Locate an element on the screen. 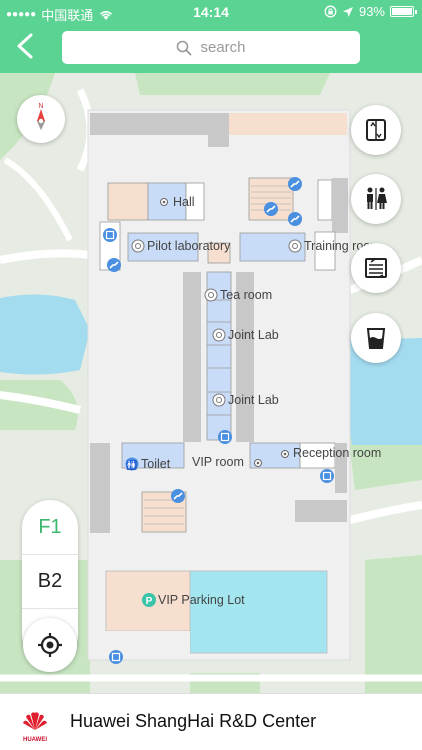 The height and width of the screenshot is (750, 422). room-label-joint-lab-2: Joint Lab is located at coordinates (253, 400).